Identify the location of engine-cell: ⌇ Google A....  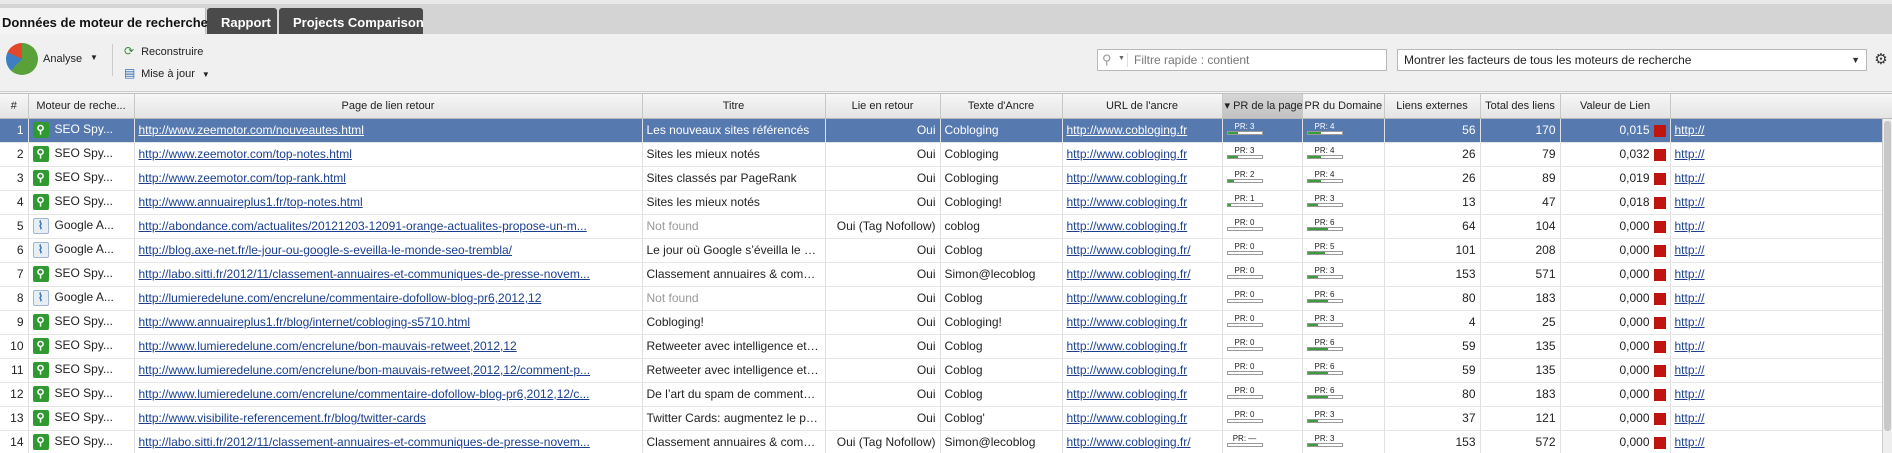
(81, 226).